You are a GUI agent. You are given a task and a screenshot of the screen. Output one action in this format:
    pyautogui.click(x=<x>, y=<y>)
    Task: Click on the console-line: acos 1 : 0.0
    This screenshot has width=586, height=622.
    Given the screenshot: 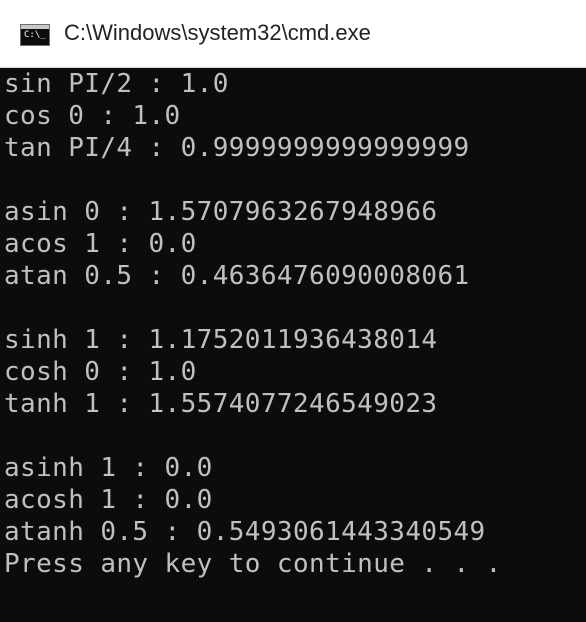 What is the action you would take?
    pyautogui.click(x=100, y=244)
    